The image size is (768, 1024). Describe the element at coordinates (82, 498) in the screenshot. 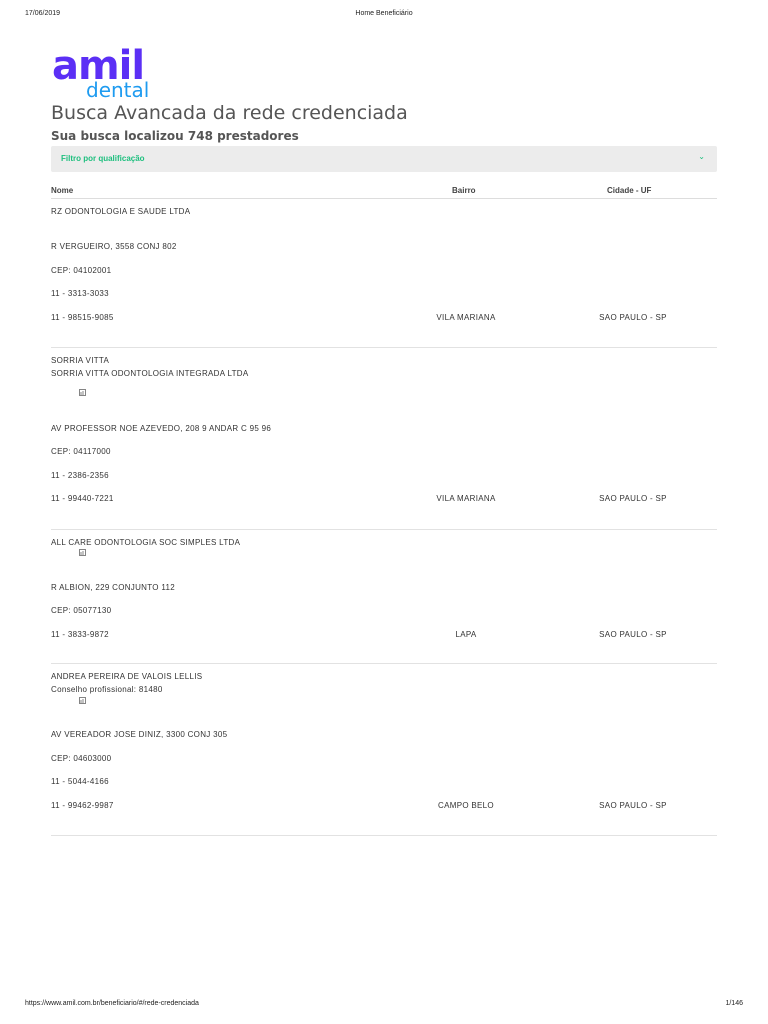

I see `provider-phone: 11 - 99440-7221` at that location.